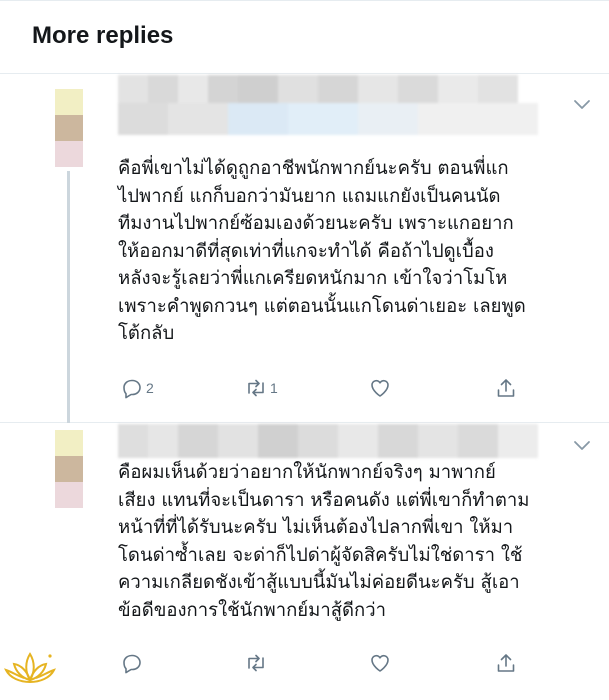  What do you see at coordinates (30, 667) in the screenshot?
I see `lotus-logo-icon` at bounding box center [30, 667].